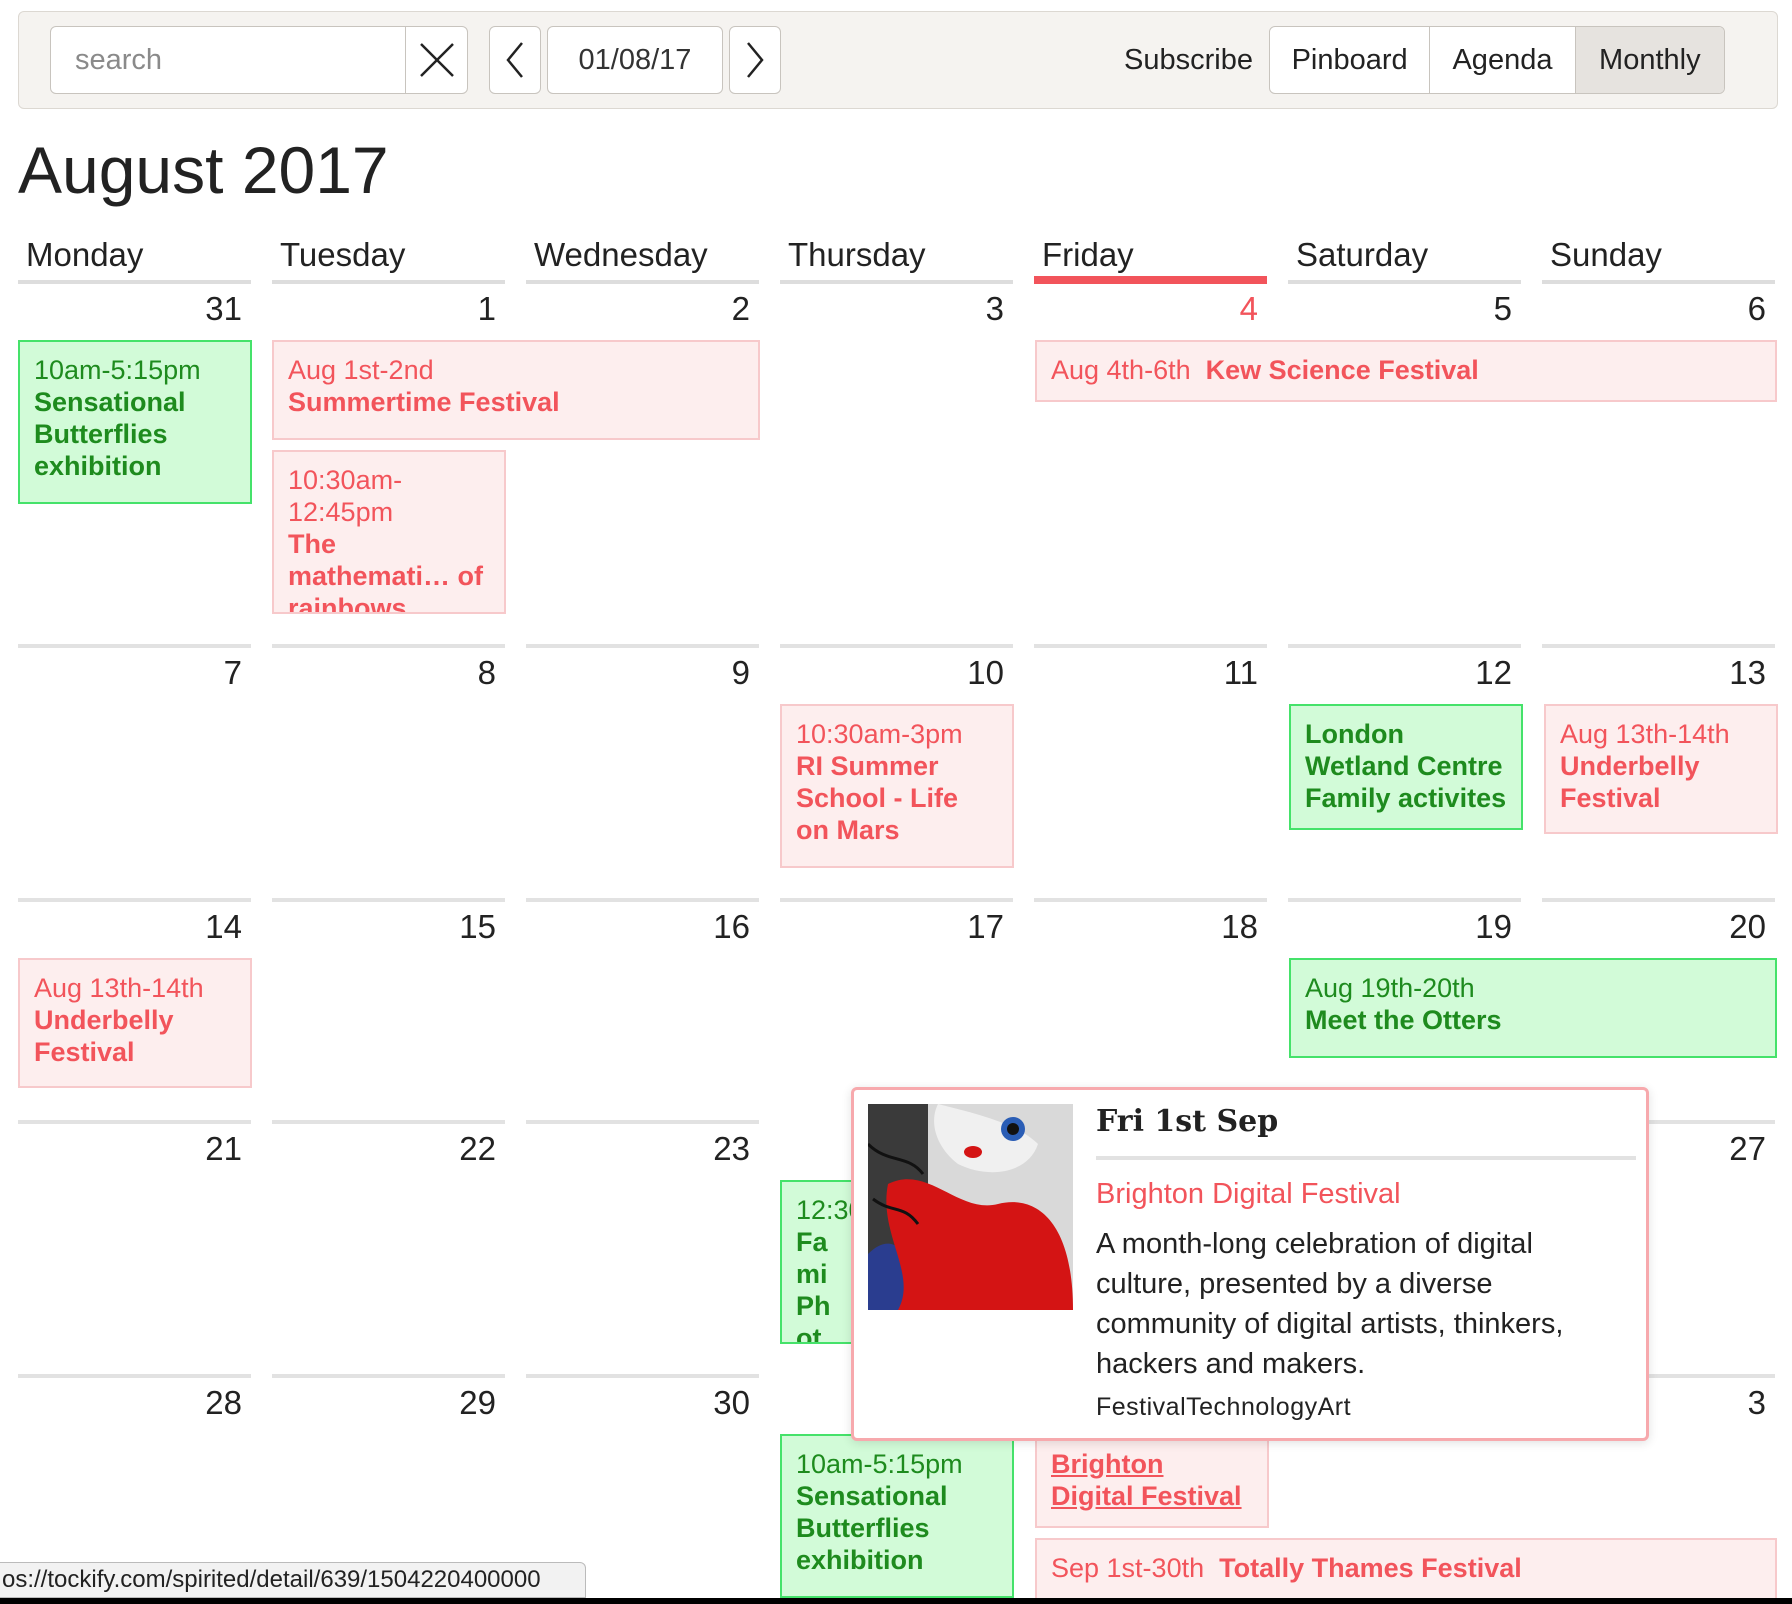  What do you see at coordinates (1403, 1020) in the screenshot?
I see `event-title: Meet the Otters` at bounding box center [1403, 1020].